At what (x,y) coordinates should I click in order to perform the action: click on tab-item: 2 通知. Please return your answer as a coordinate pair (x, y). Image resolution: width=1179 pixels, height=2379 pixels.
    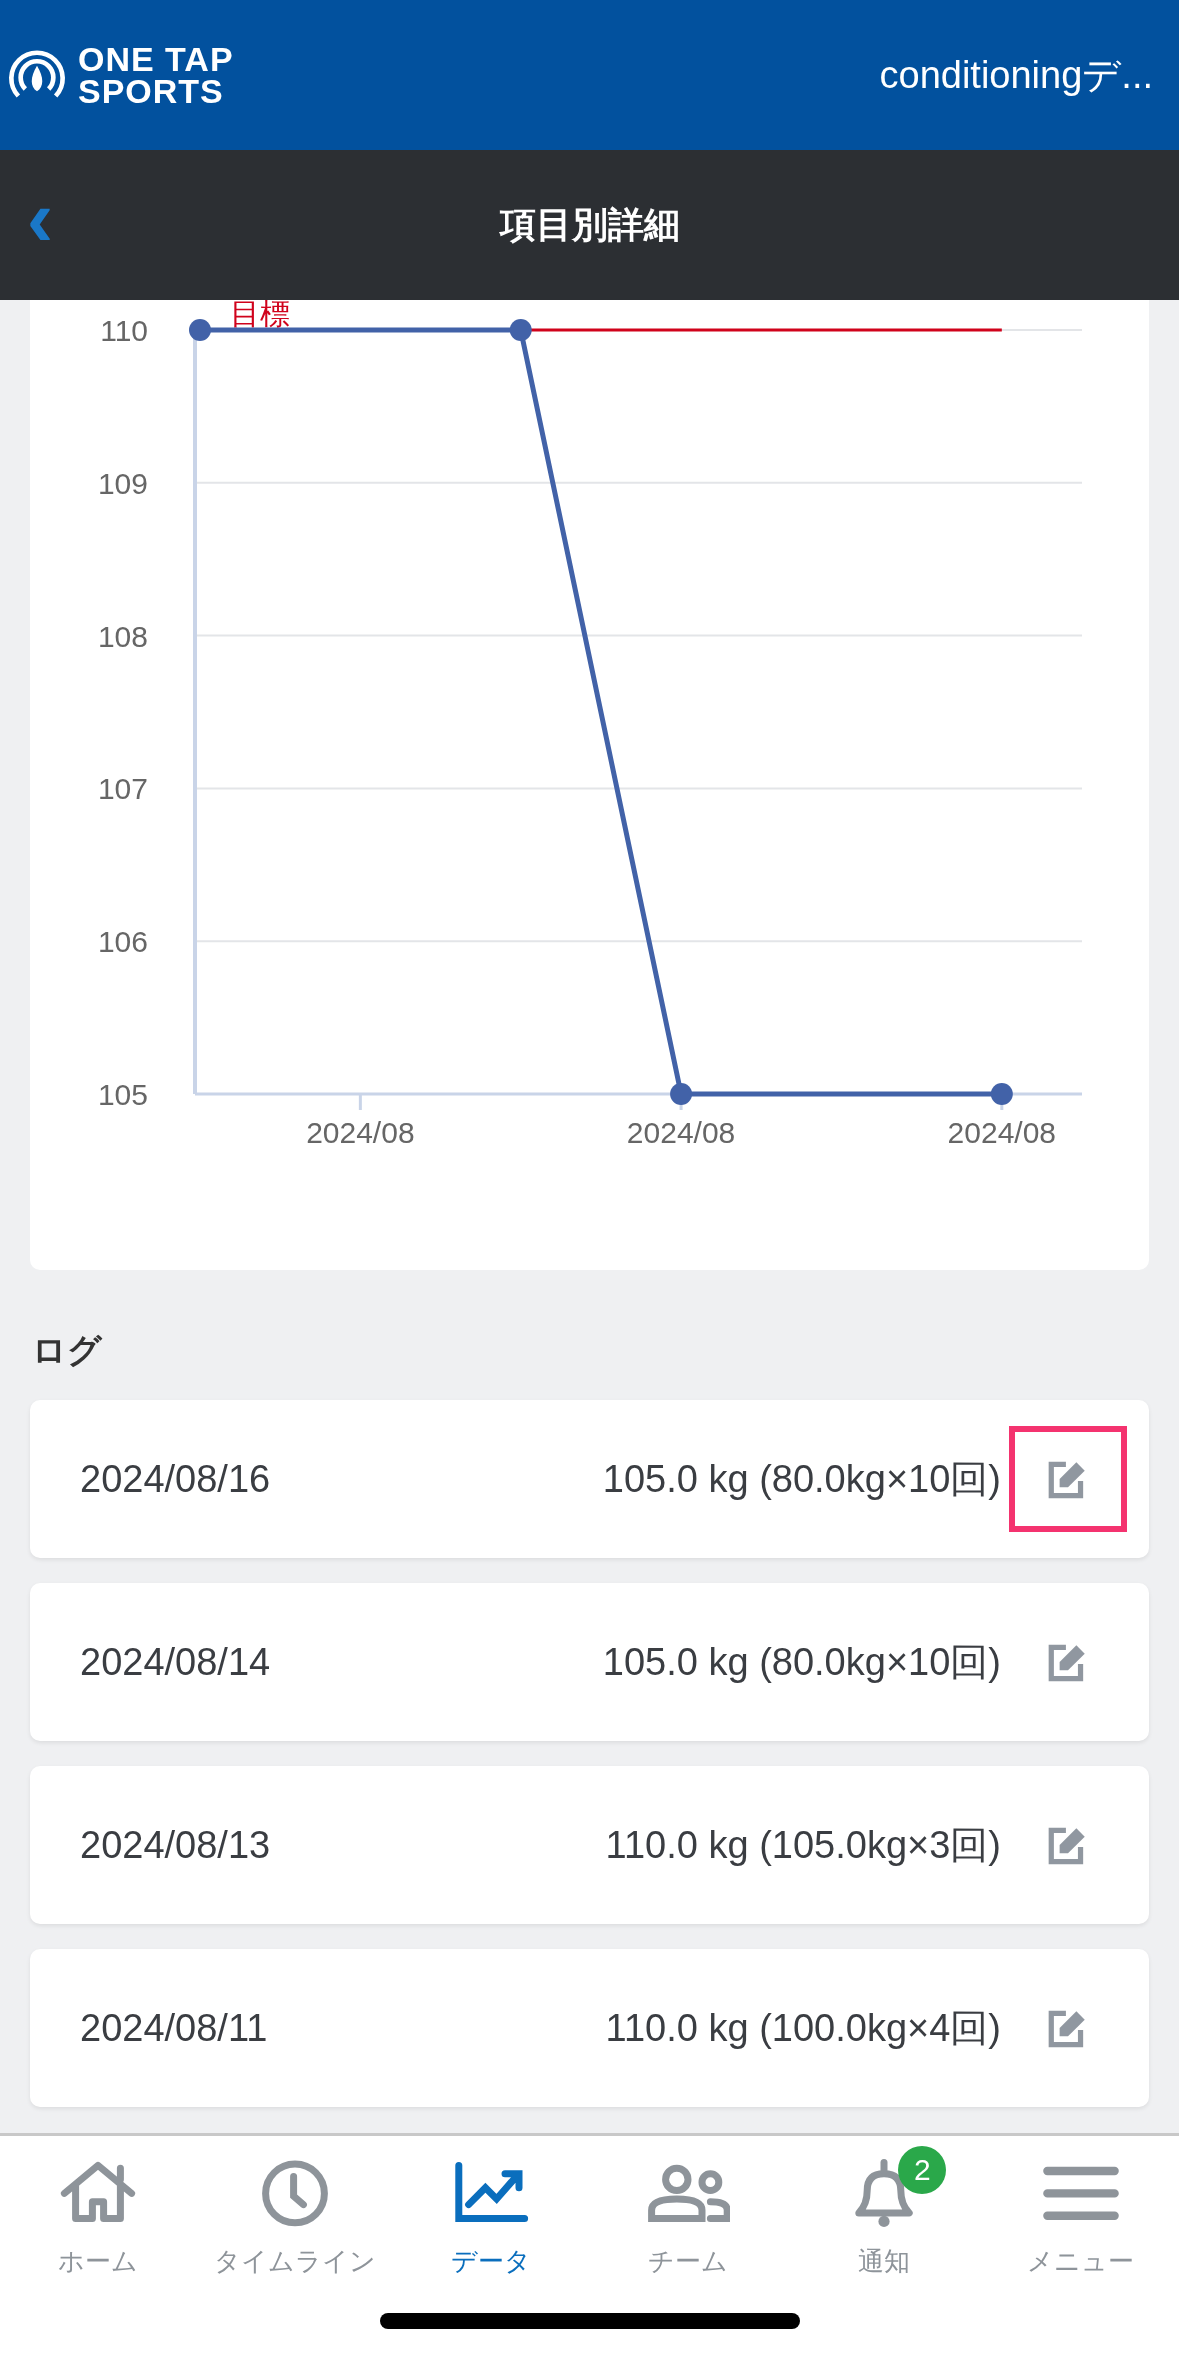
    Looking at the image, I should click on (884, 2219).